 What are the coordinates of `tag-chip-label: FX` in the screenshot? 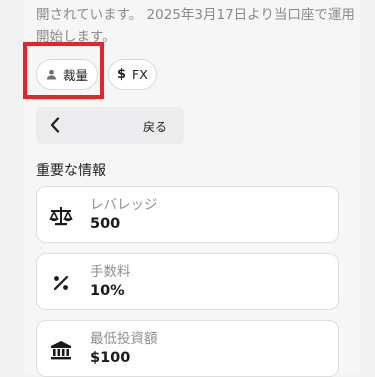 It's located at (140, 74).